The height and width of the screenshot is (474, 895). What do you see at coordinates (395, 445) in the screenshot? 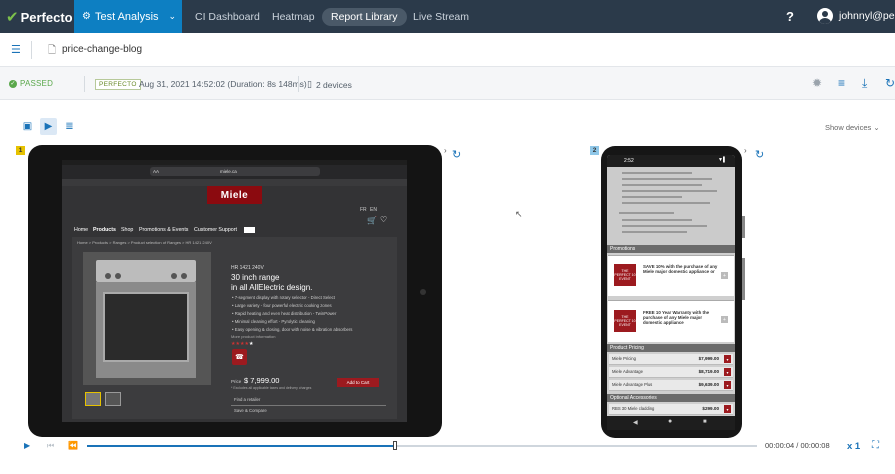
I see `timeline-scrubber` at bounding box center [395, 445].